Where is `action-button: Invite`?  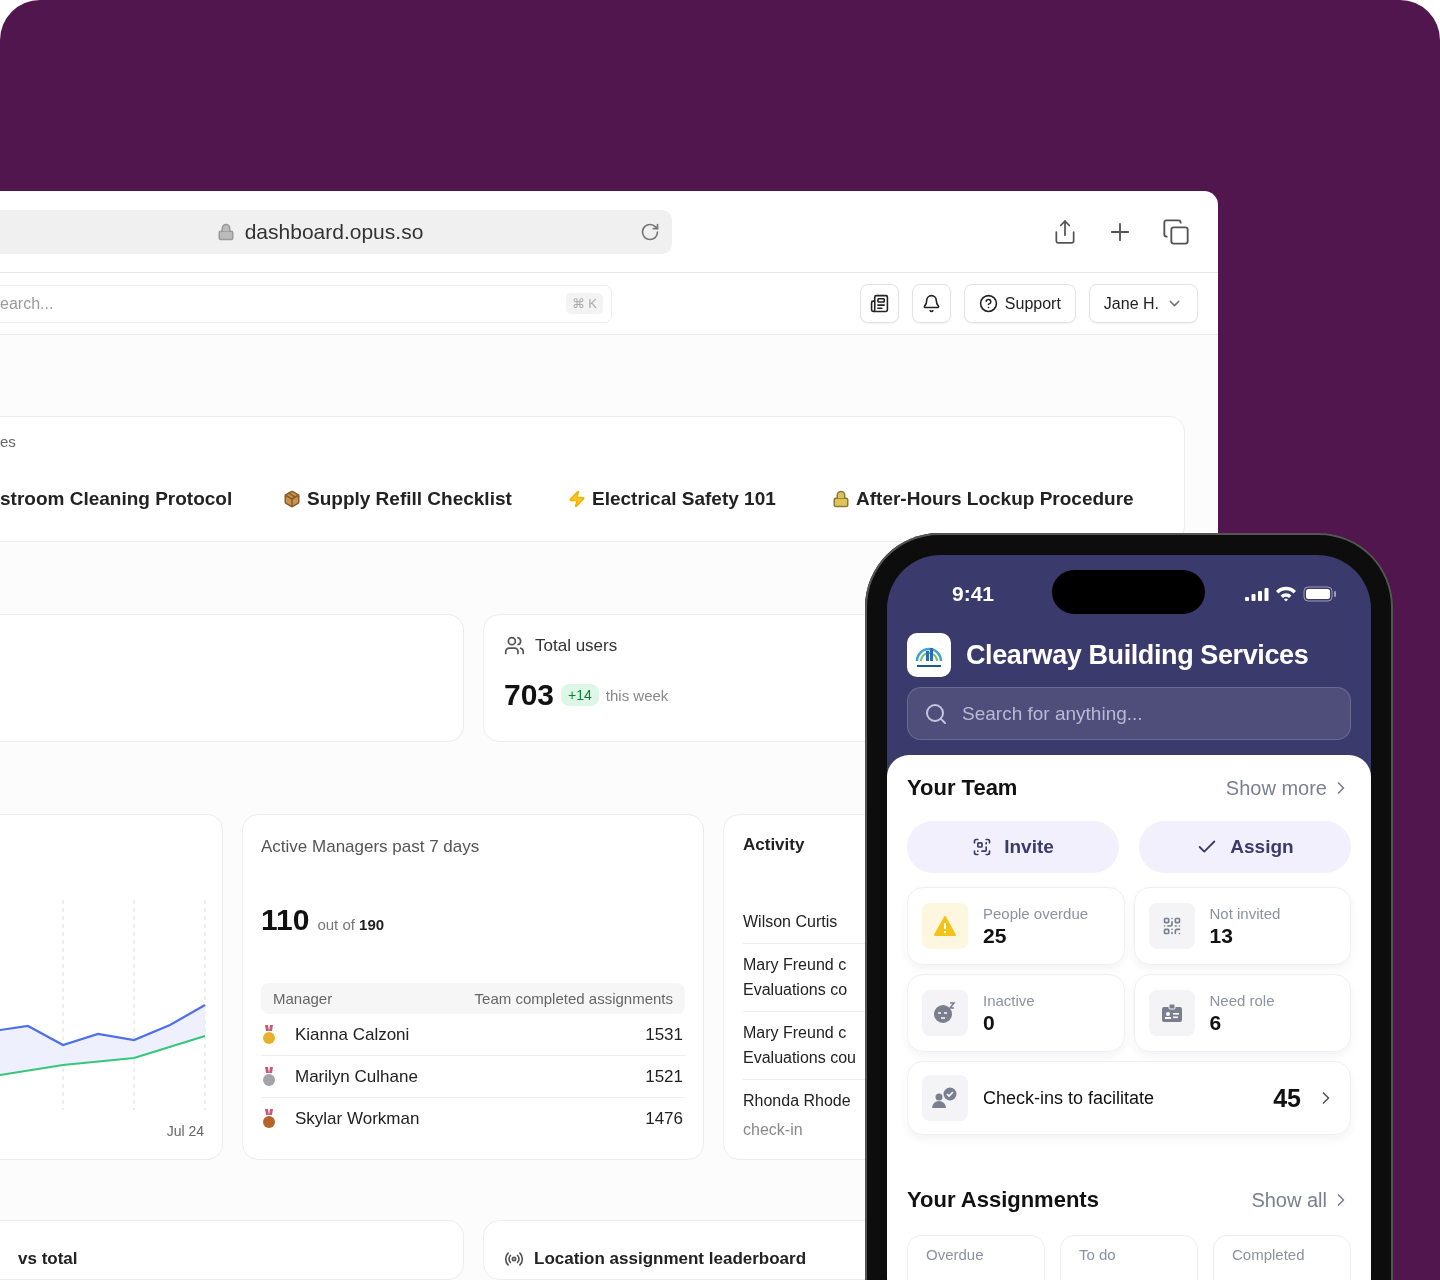
action-button: Invite is located at coordinates (1013, 847).